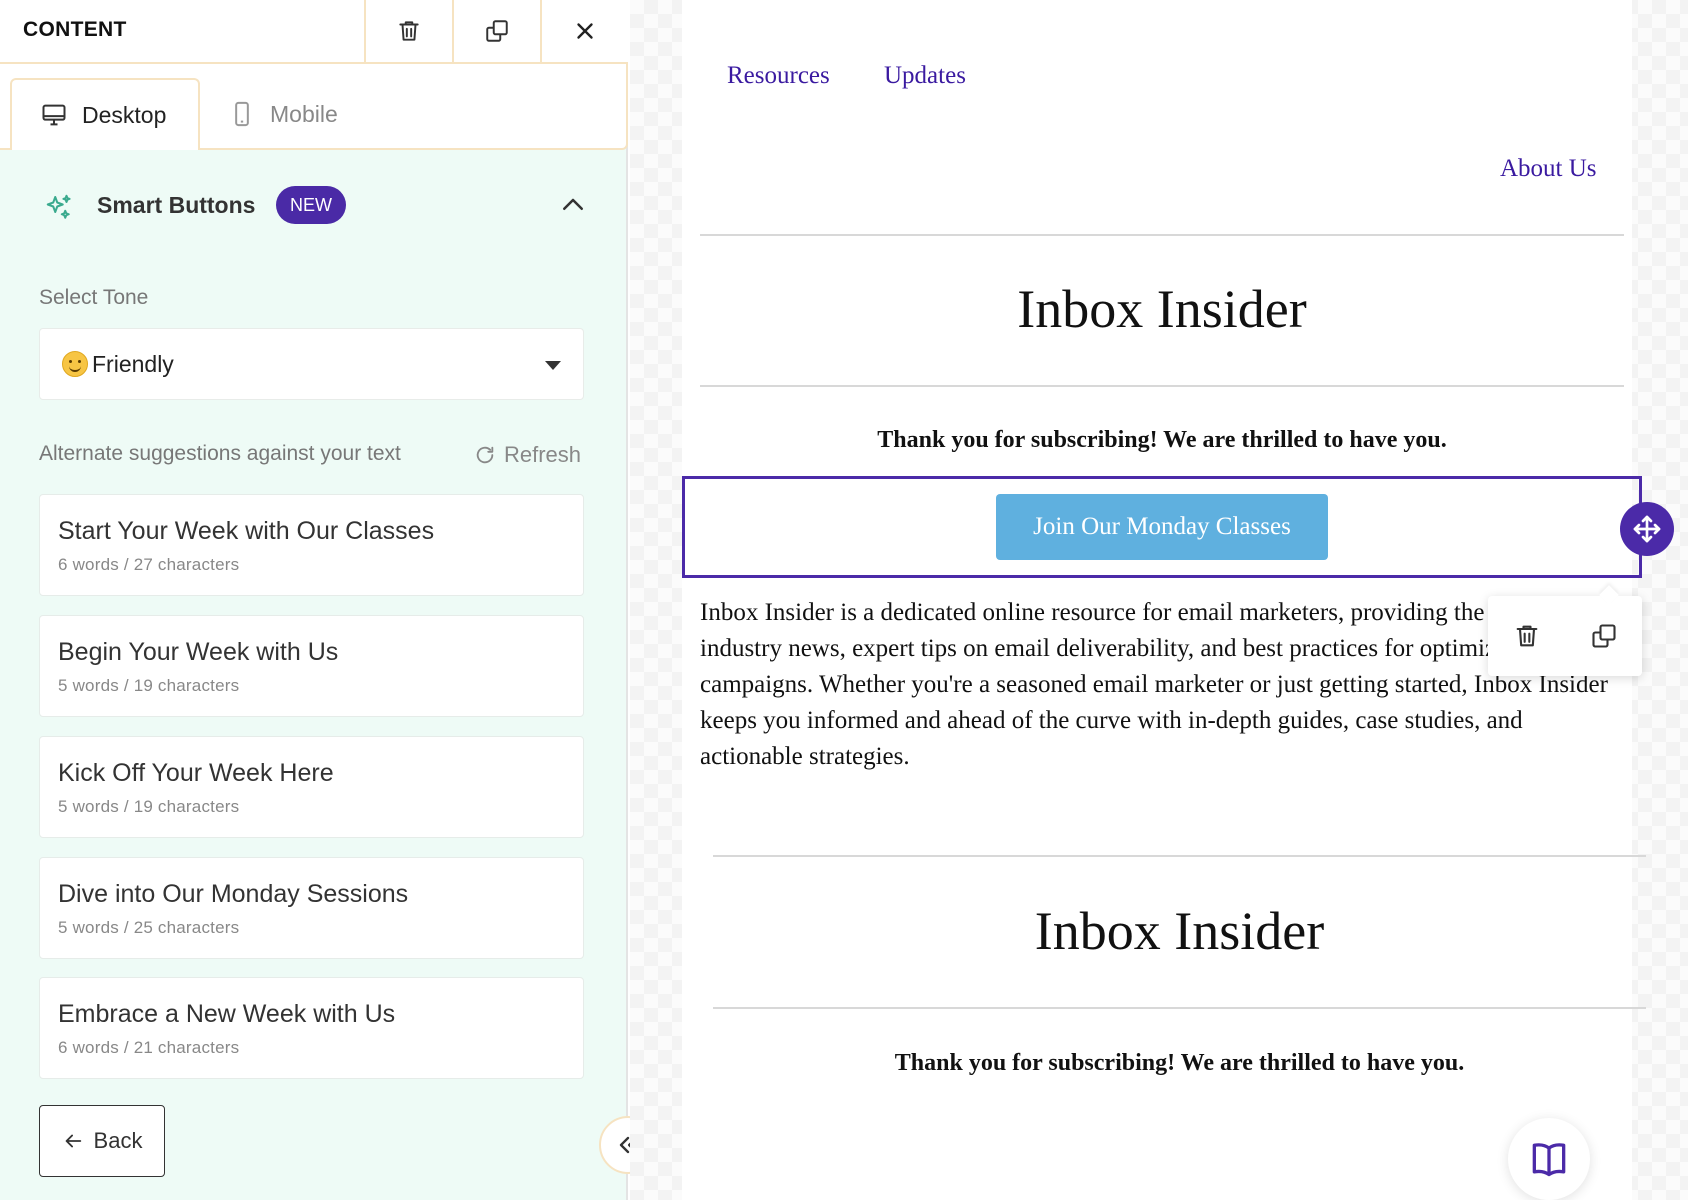 This screenshot has width=1688, height=1200. What do you see at coordinates (54, 115) in the screenshot?
I see `desktop-icon` at bounding box center [54, 115].